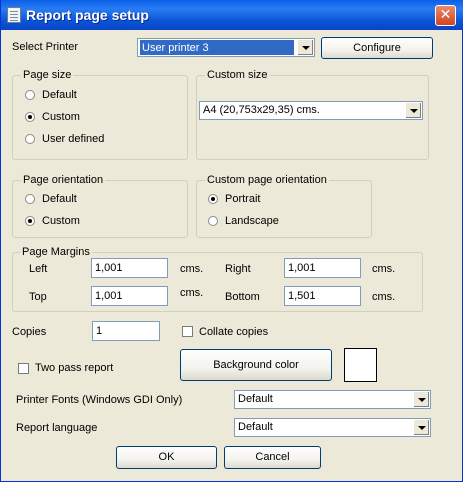 The height and width of the screenshot is (482, 463). Describe the element at coordinates (63, 180) in the screenshot. I see `page-orientation-legend: Page orientation` at that location.